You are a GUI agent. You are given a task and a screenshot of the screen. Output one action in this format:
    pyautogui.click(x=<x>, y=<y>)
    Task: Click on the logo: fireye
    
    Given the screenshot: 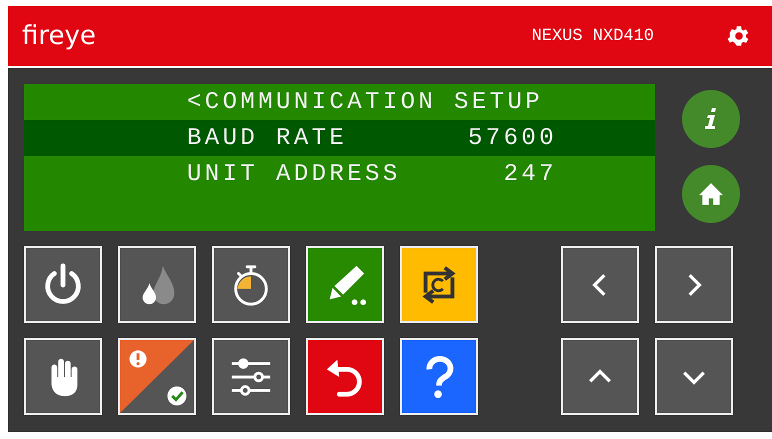 What is the action you would take?
    pyautogui.click(x=59, y=36)
    